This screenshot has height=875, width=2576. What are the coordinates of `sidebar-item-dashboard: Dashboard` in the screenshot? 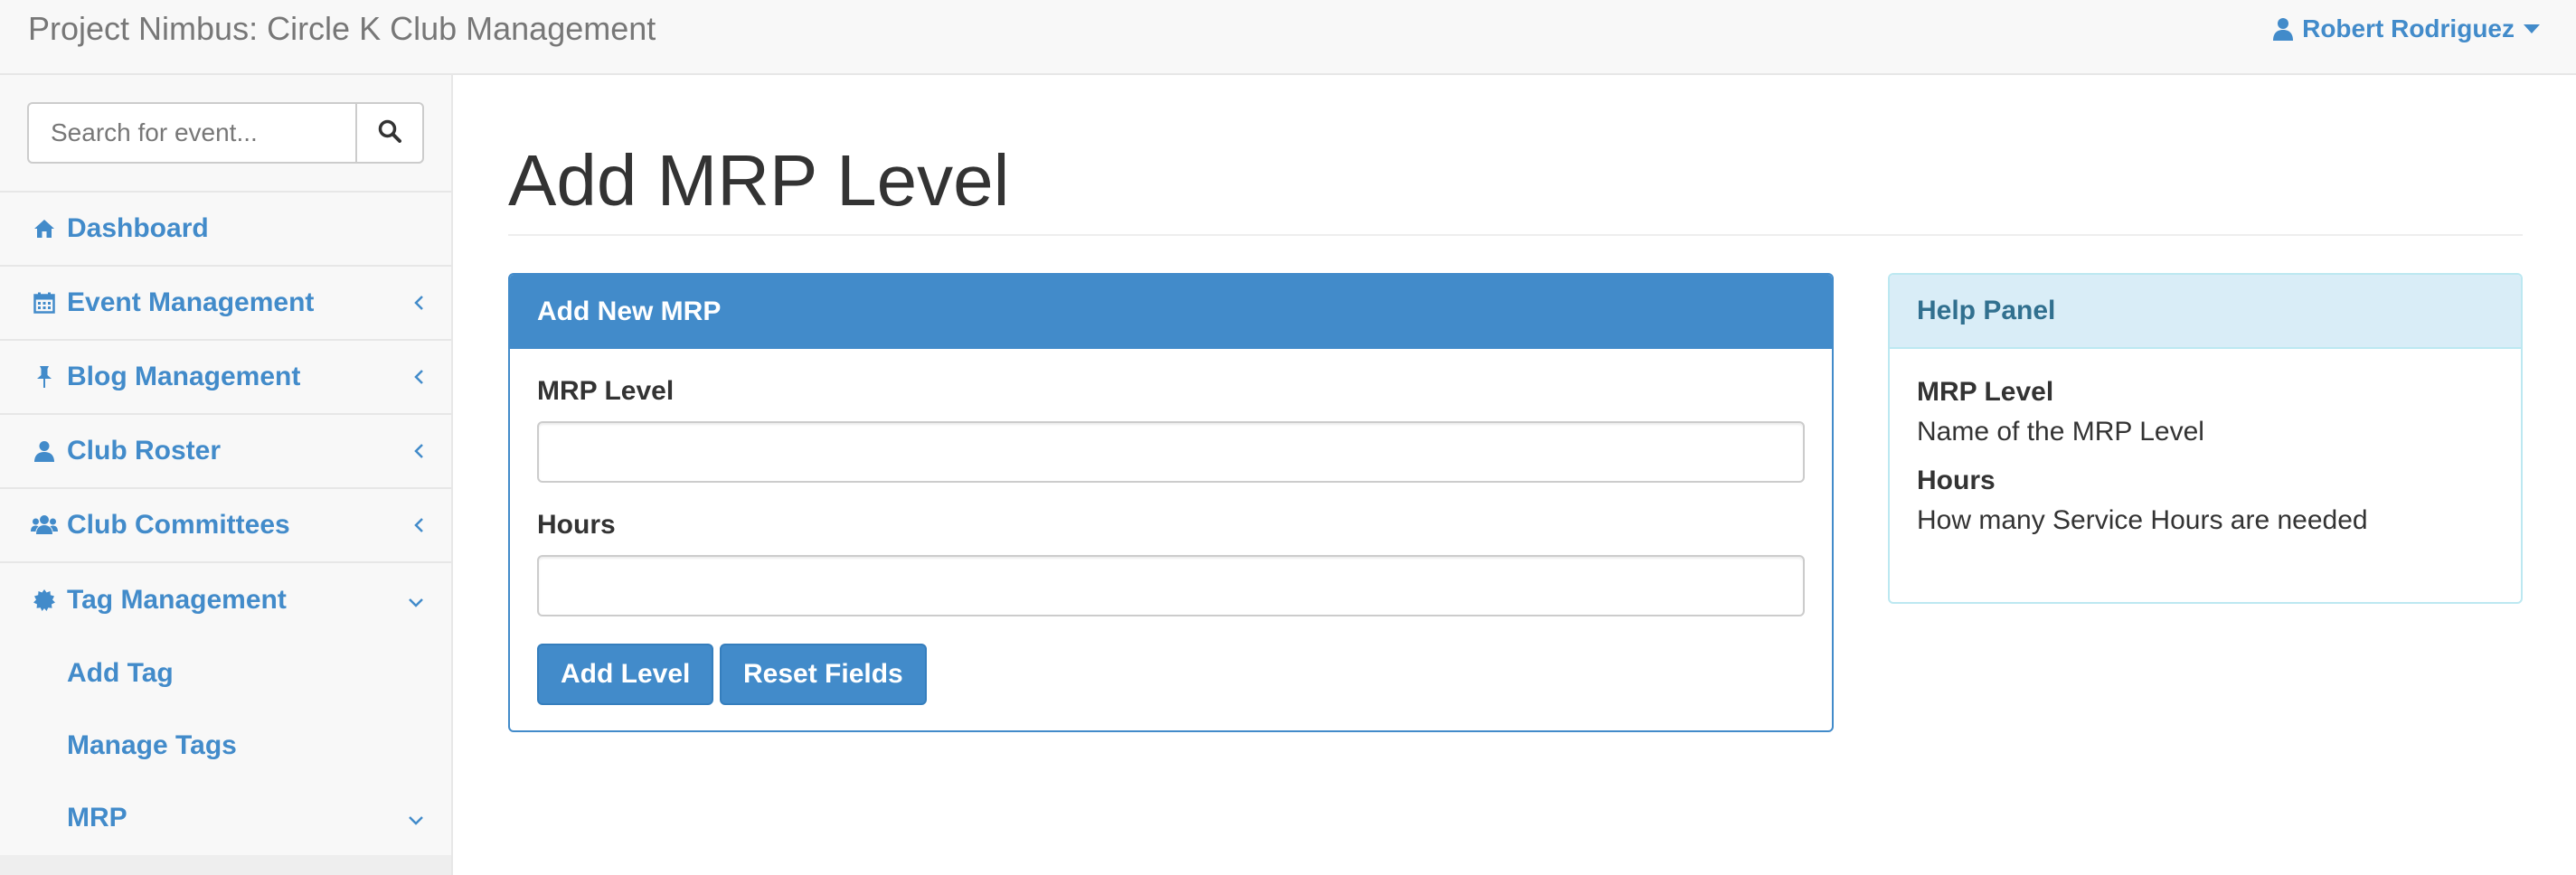 It's located at (225, 230).